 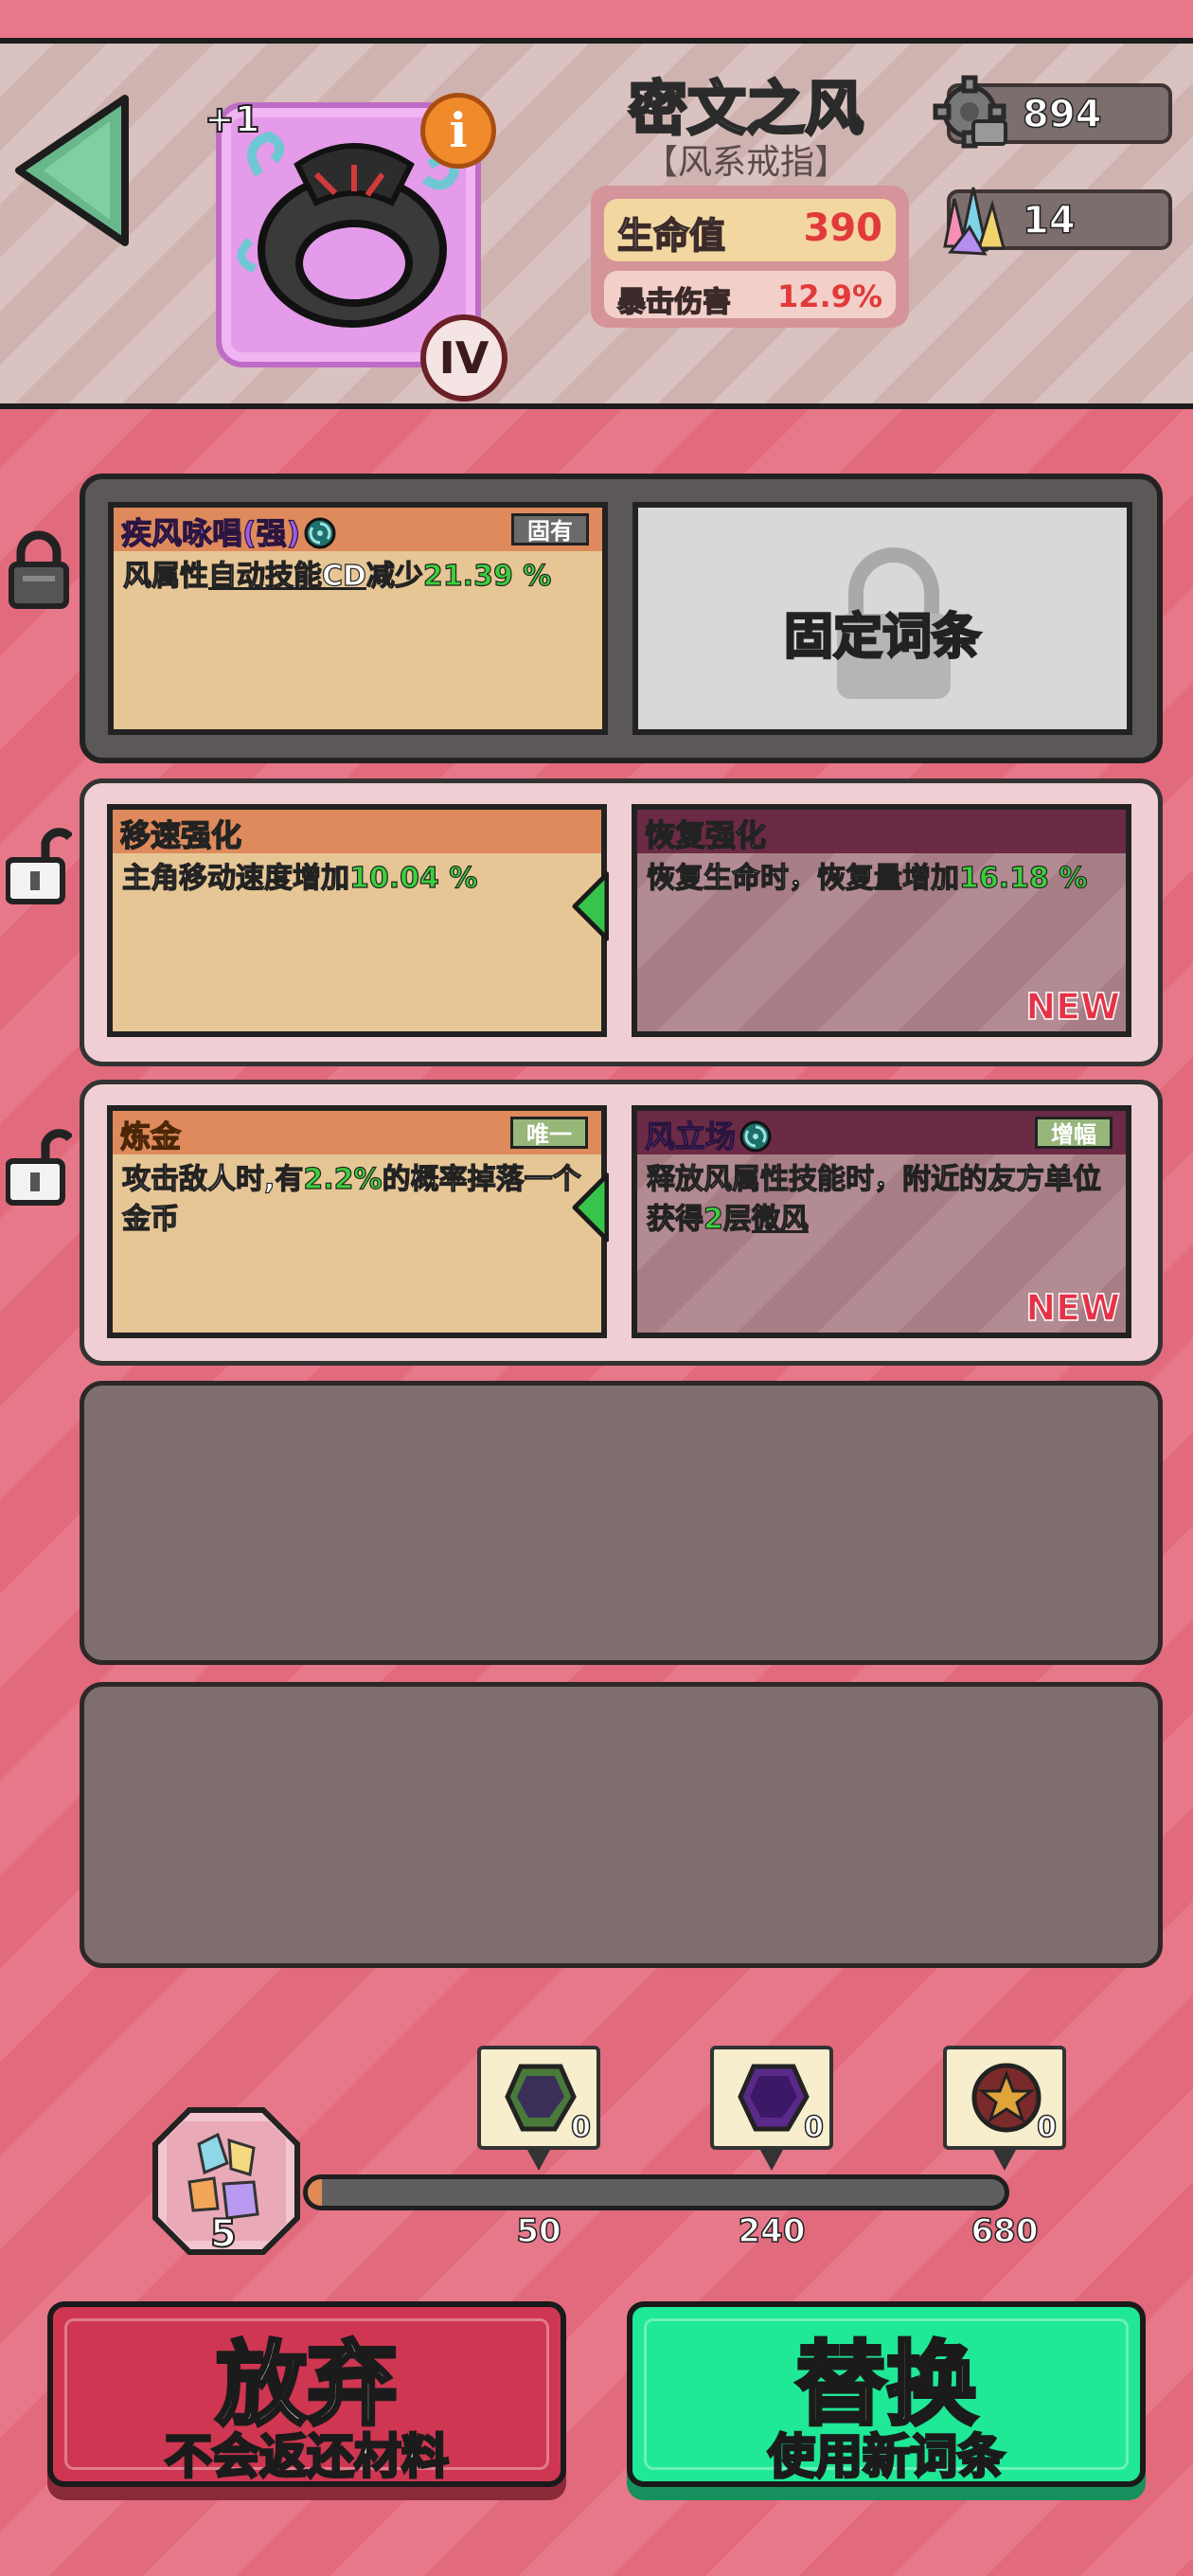 I want to click on affix-row-fixed: 疾风咏唱(强) 固有 风属性自动技能CD减少21.39 % 固定词条, so click(x=621, y=618).